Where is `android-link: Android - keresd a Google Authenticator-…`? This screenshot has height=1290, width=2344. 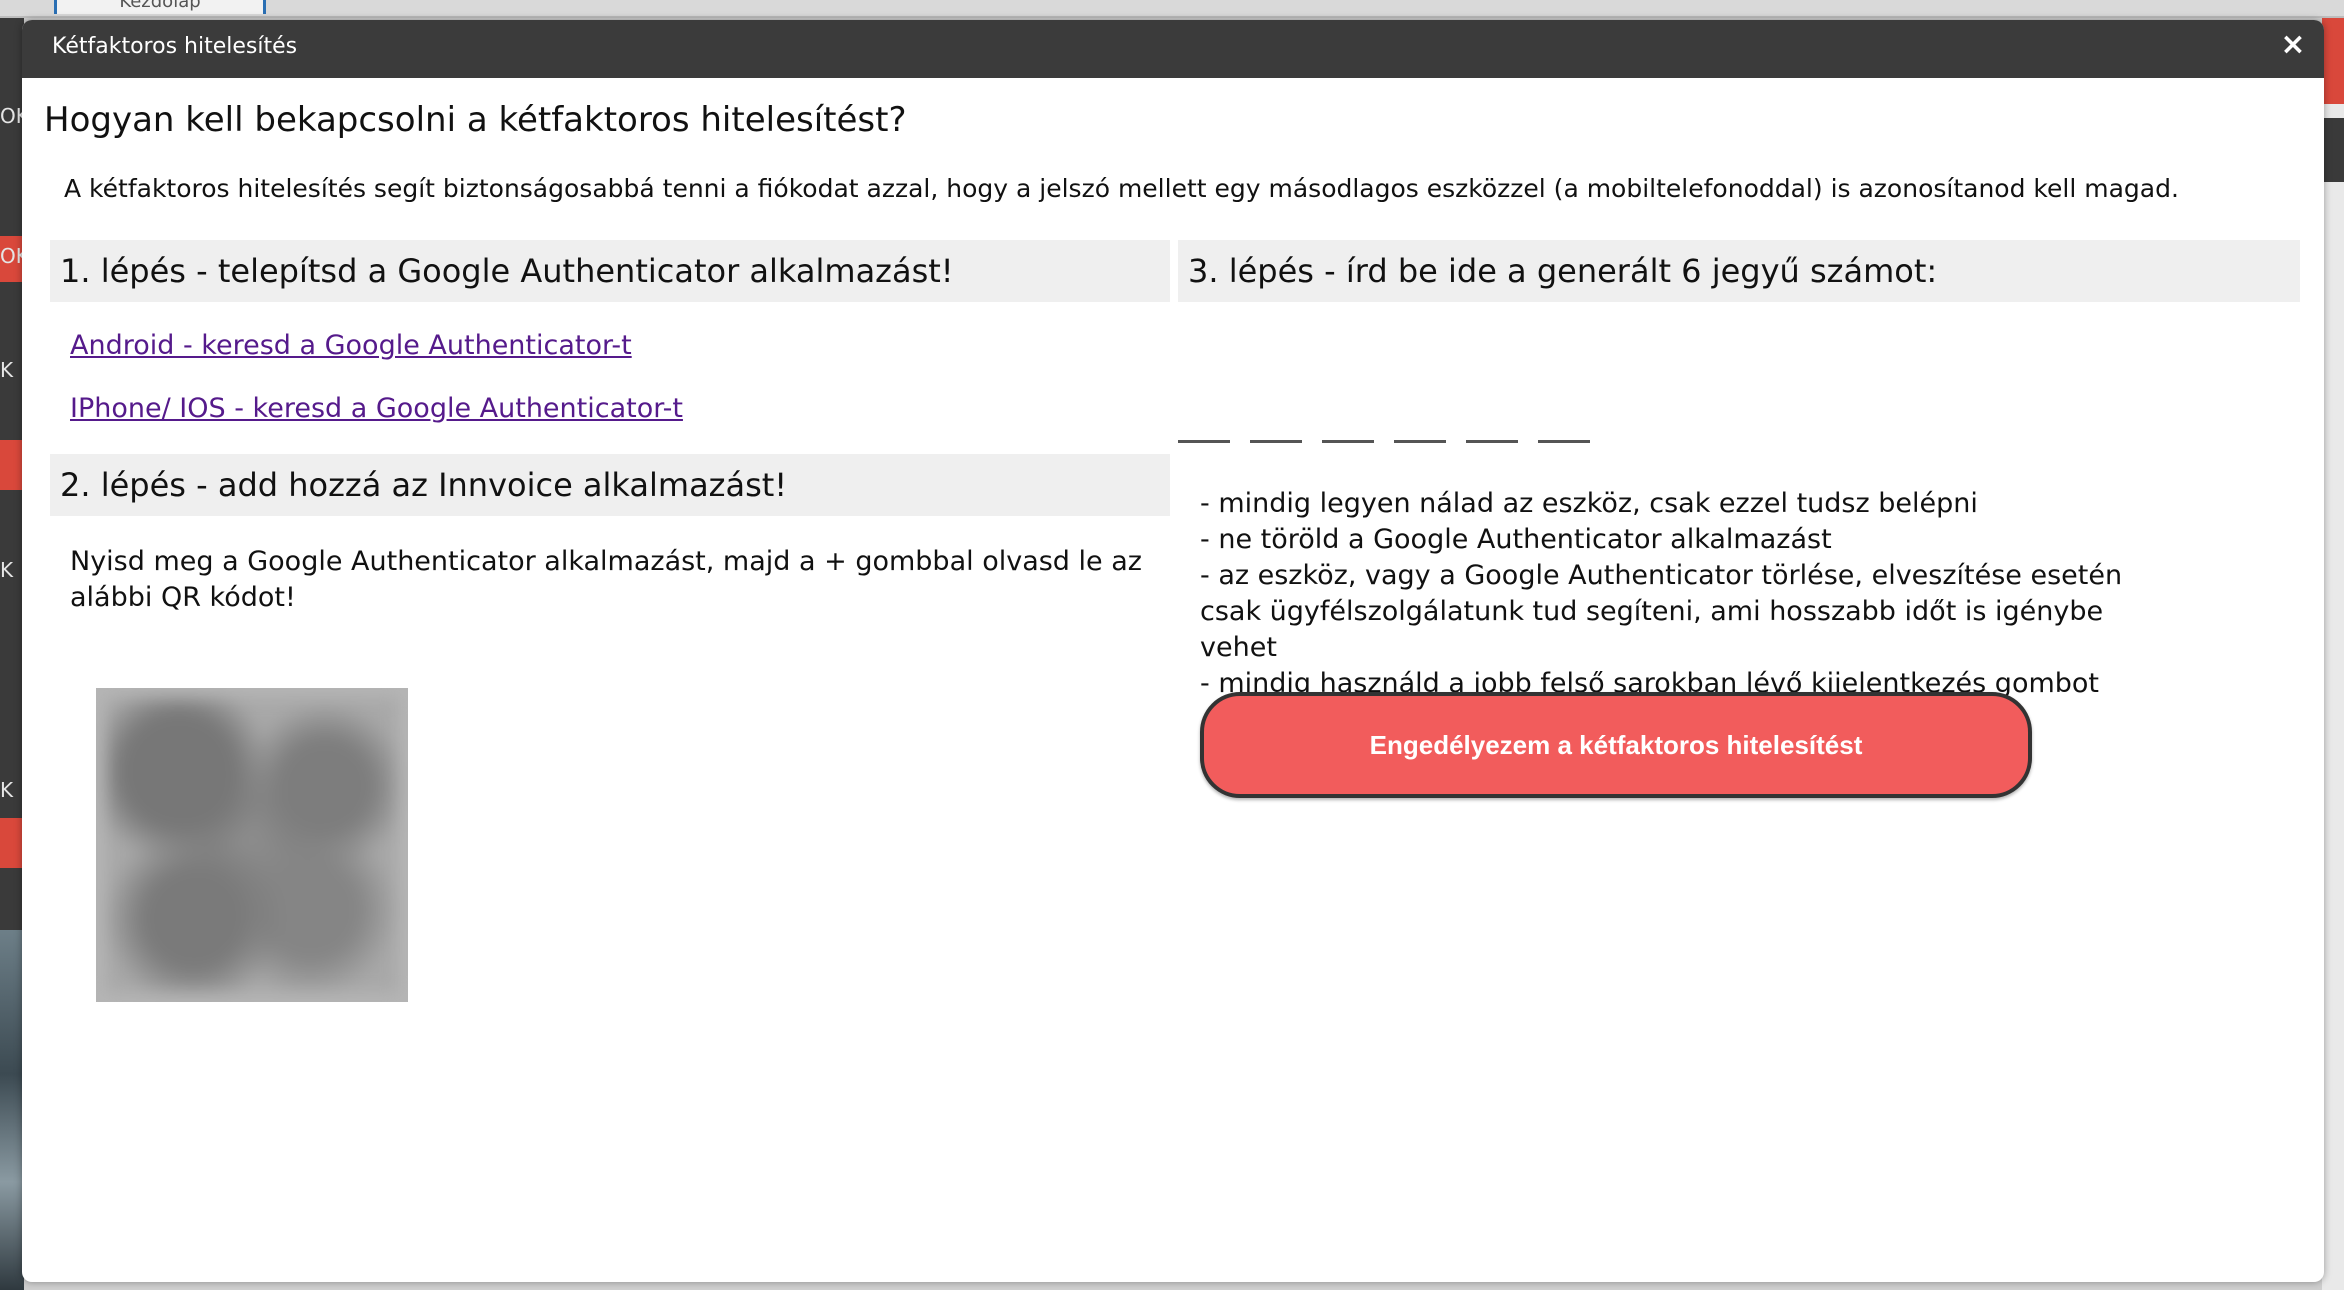
android-link: Android - keresd a Google Authenticator-… is located at coordinates (351, 345).